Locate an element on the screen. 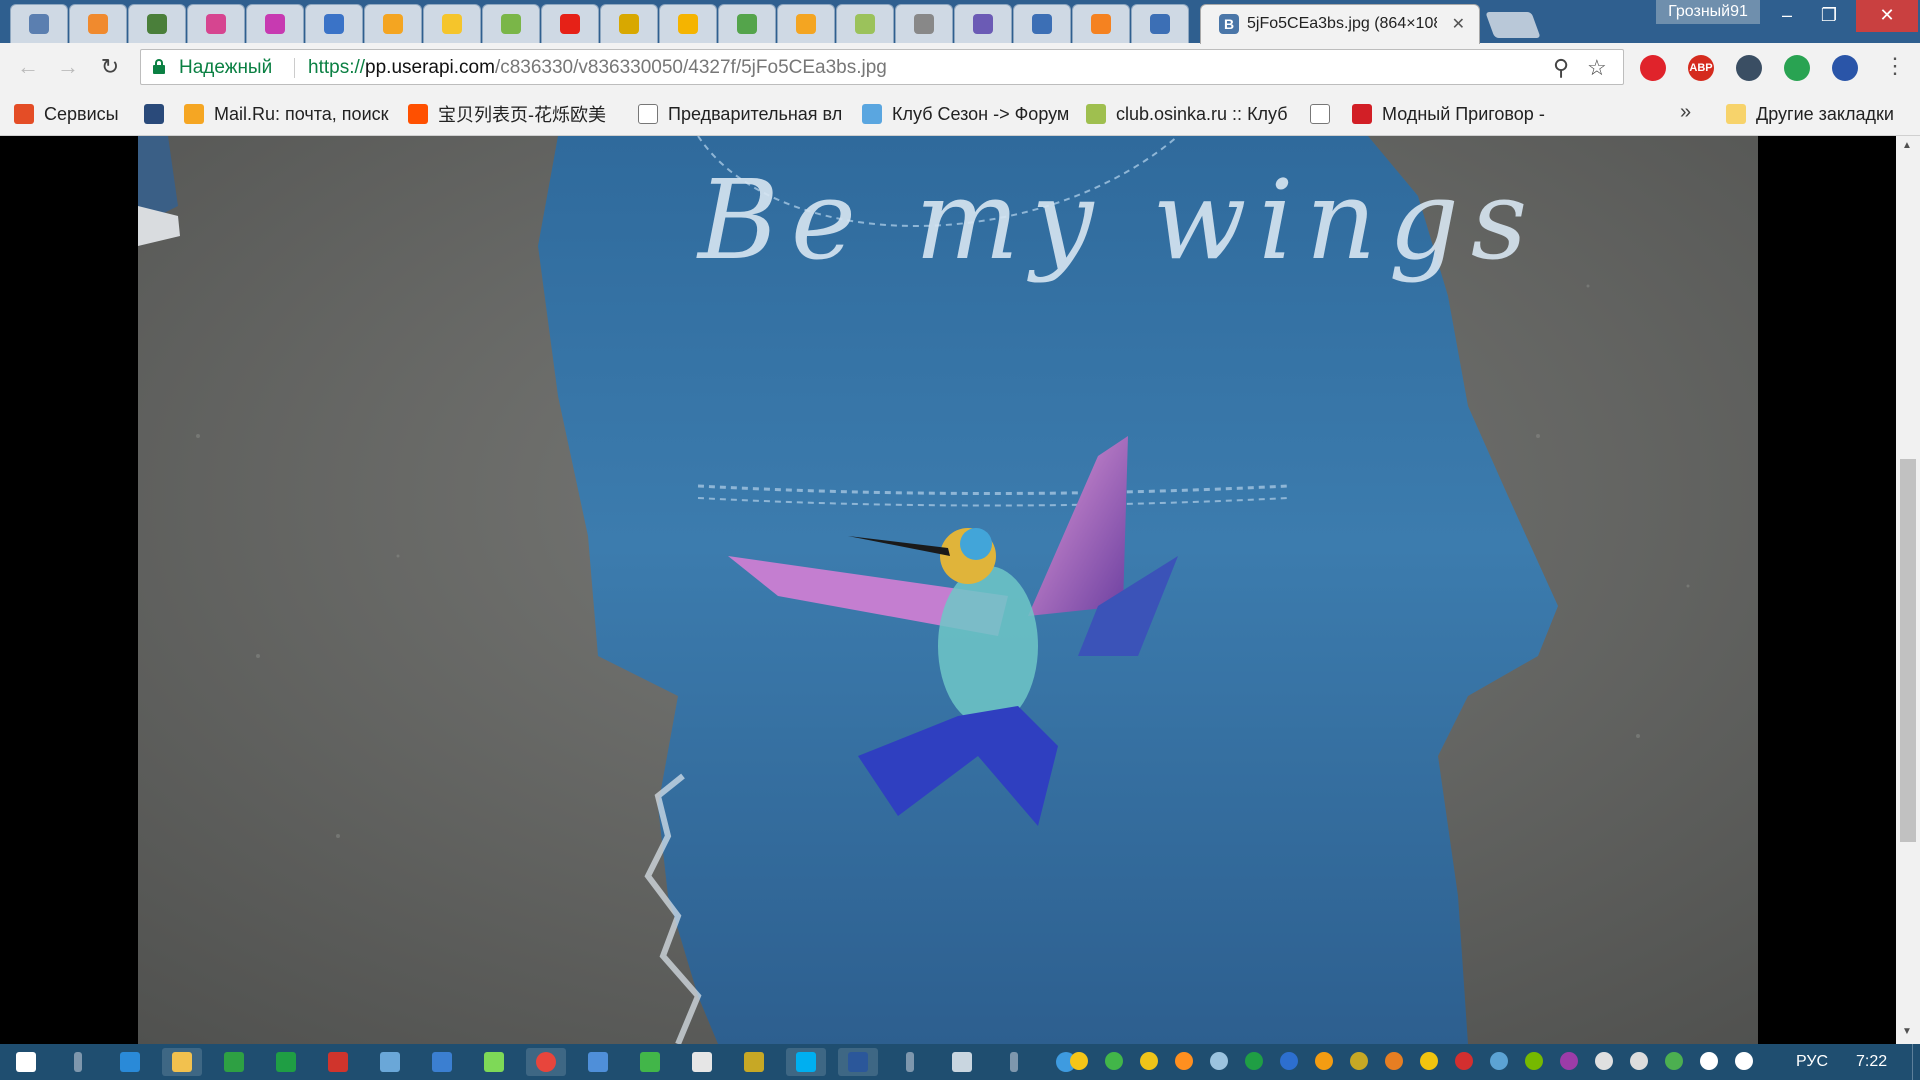 The image size is (1920, 1080). bookmark-item: Предварительная вл is located at coordinates (740, 114).